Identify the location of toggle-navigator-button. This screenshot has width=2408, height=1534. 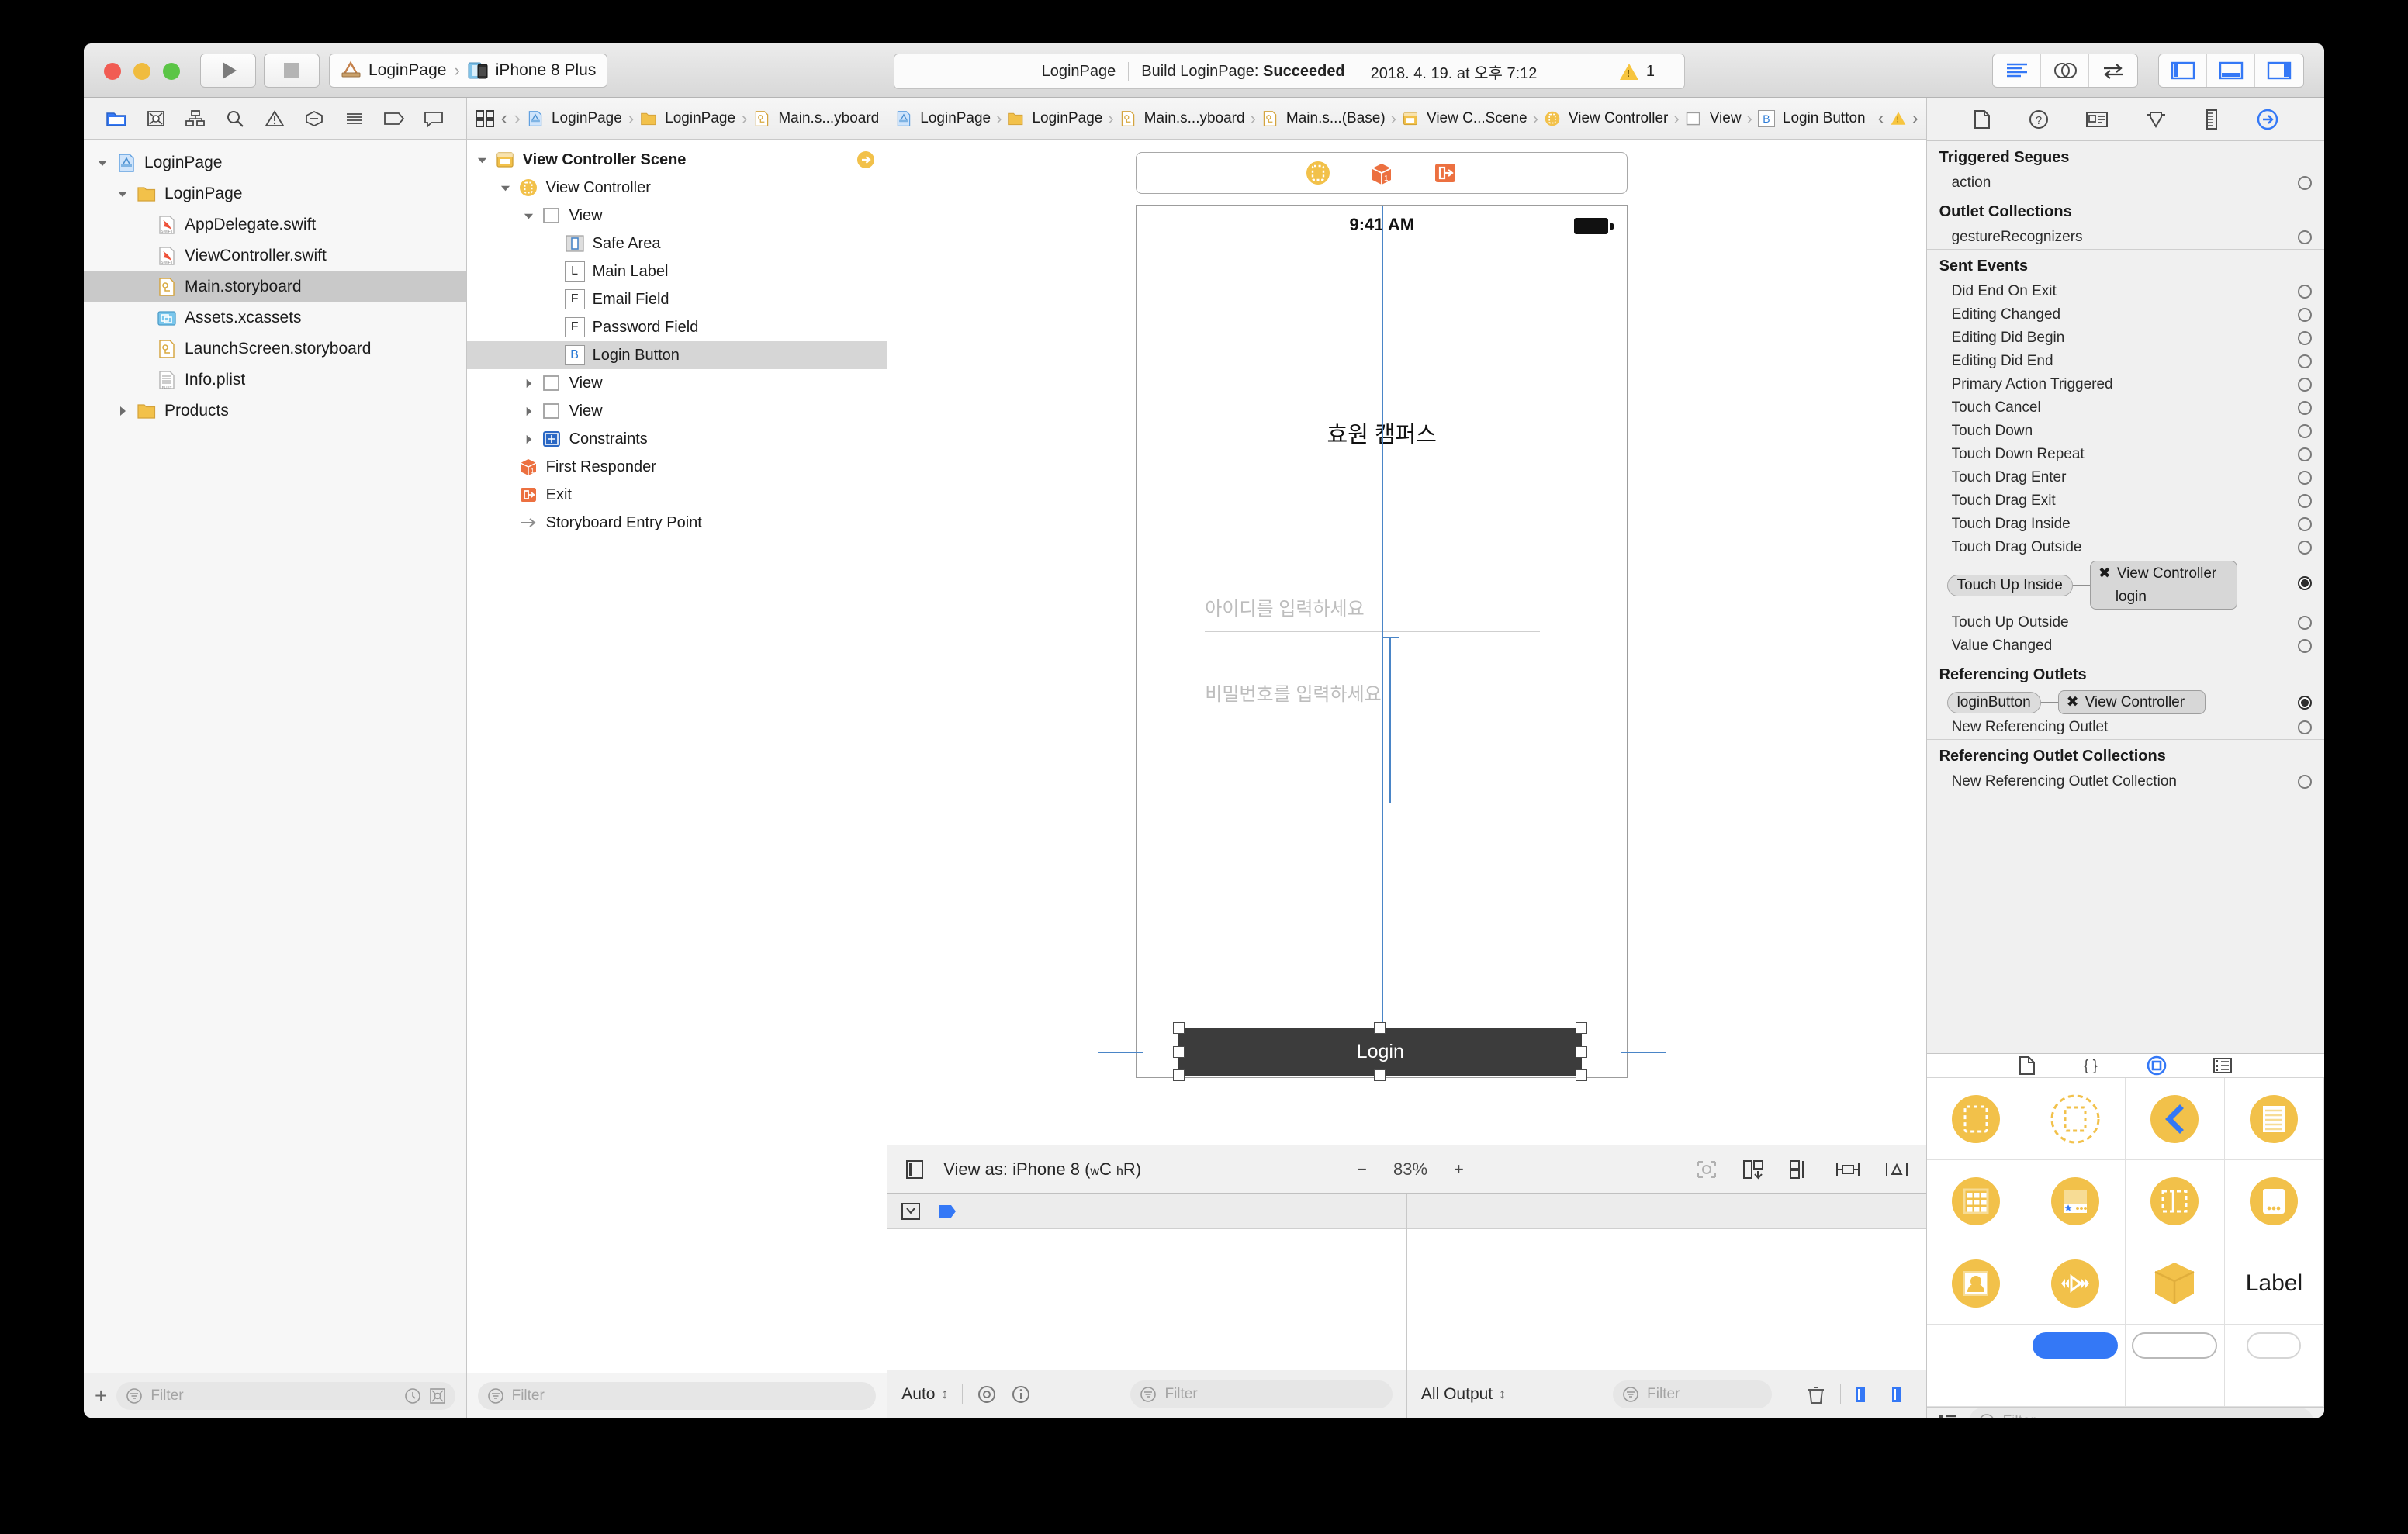
(2183, 70).